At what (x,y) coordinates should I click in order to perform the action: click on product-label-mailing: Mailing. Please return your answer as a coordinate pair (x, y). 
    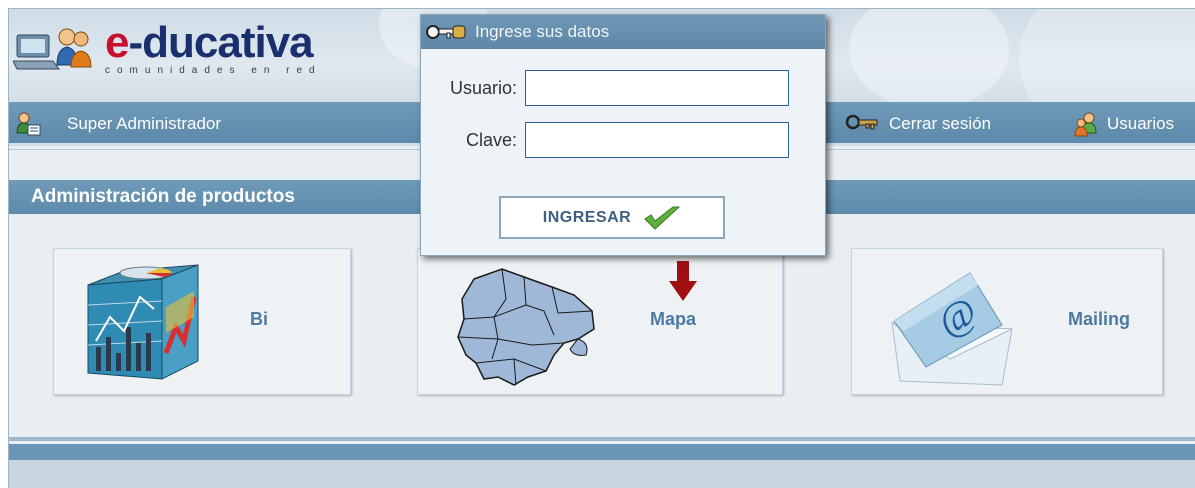
    Looking at the image, I should click on (1099, 319).